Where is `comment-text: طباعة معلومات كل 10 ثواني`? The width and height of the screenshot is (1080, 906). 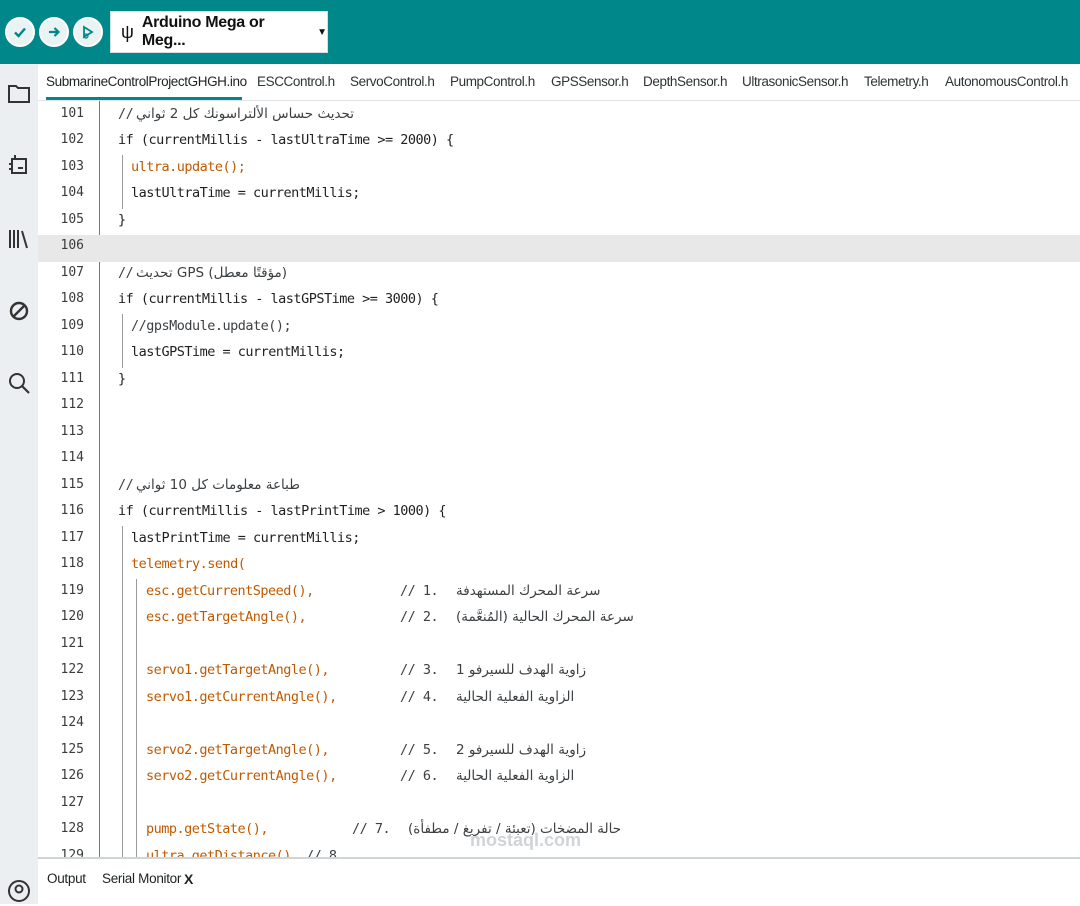
comment-text: طباعة معلومات كل 10 ثواني is located at coordinates (218, 485).